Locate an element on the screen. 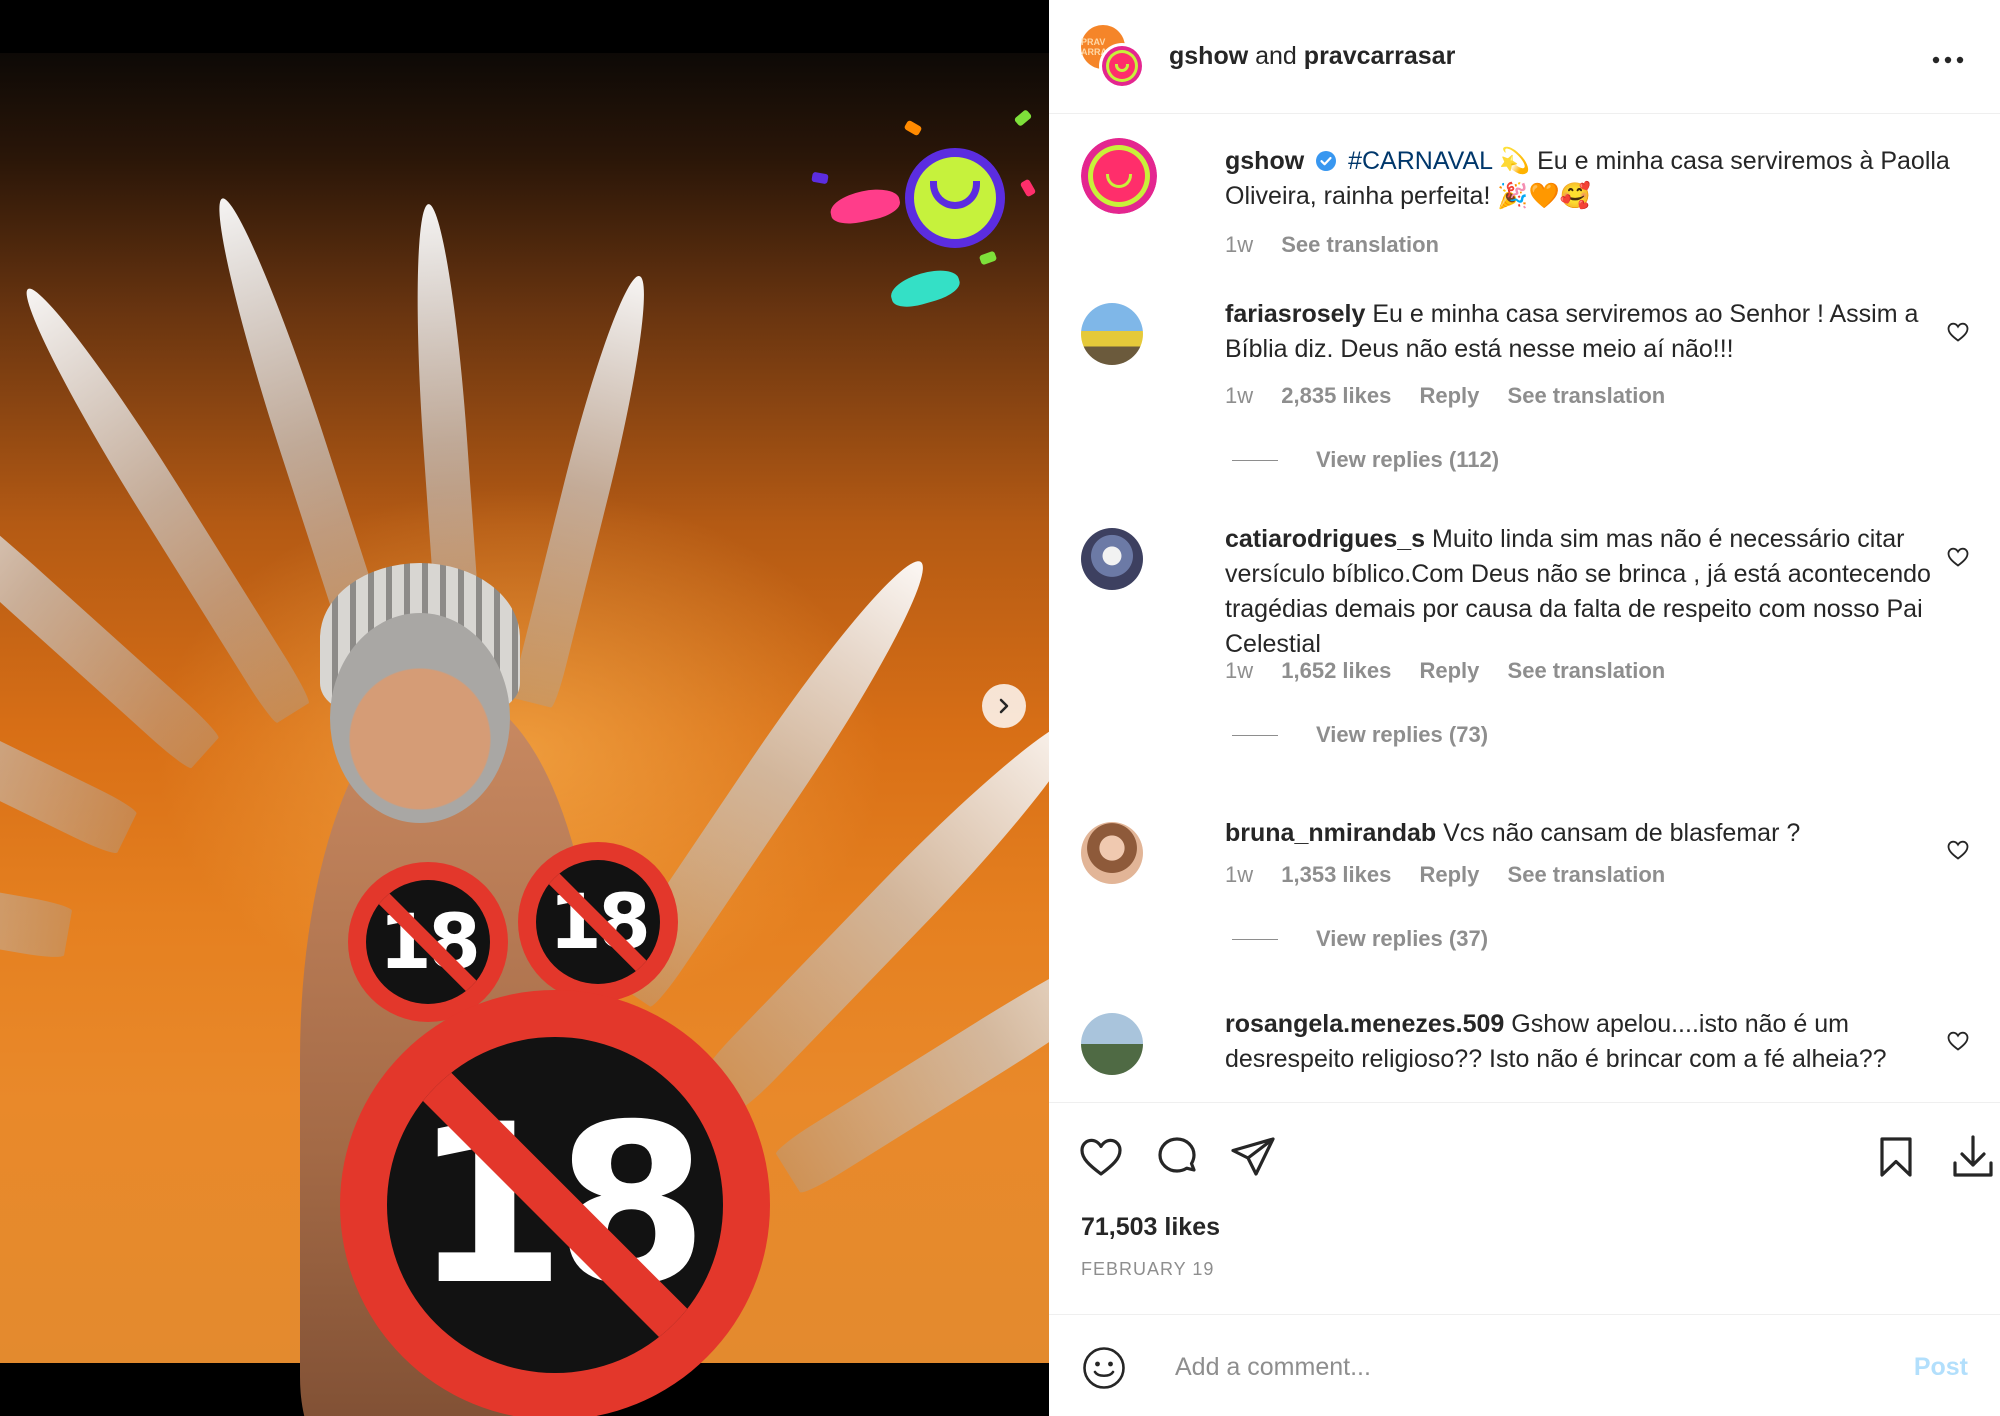  view-replies-label: View replies (37) is located at coordinates (1402, 938).